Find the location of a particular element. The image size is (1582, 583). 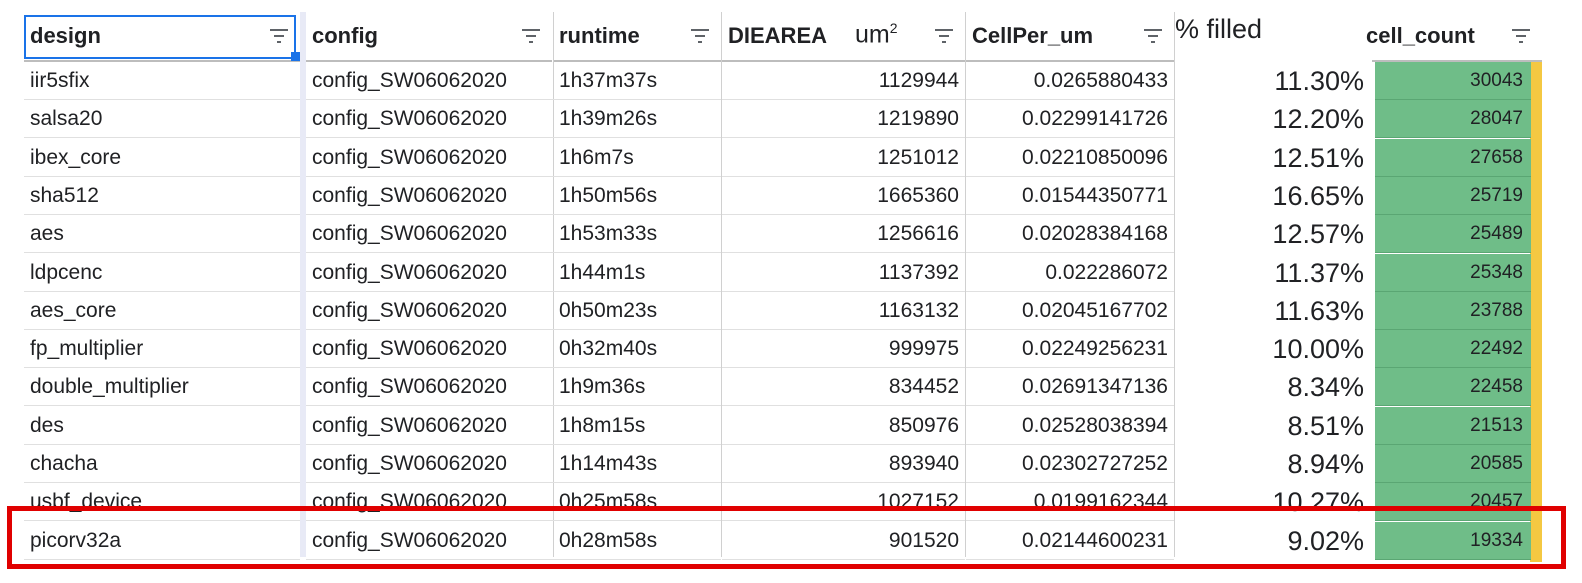

cell-design: aes is located at coordinates (162, 234).